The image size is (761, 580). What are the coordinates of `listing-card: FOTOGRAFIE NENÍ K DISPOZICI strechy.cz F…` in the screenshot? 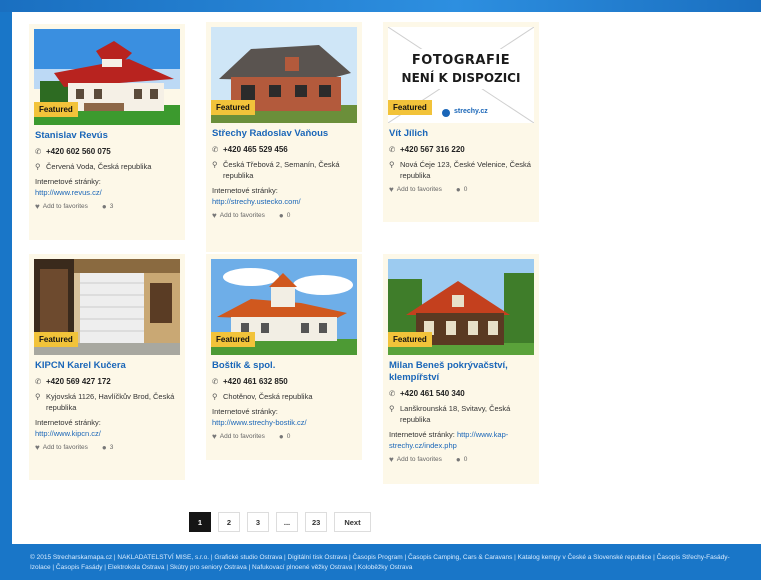 It's located at (461, 122).